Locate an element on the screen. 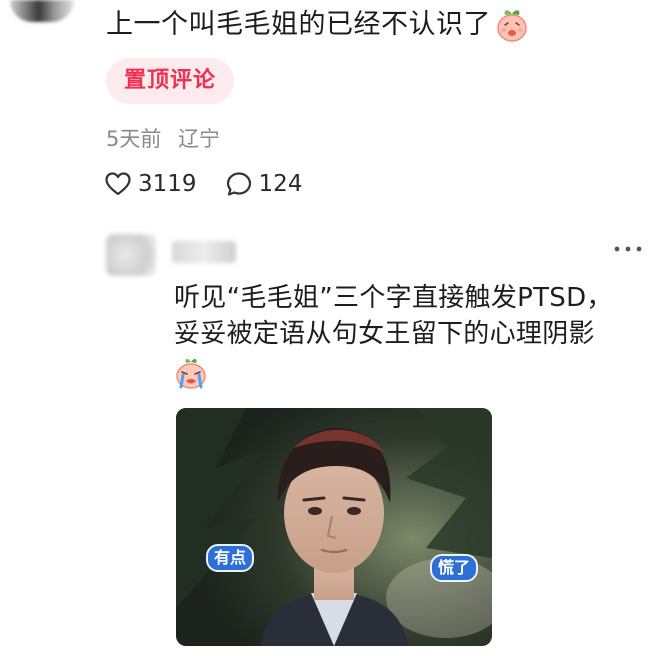 Image resolution: width=660 pixels, height=656 pixels. like-button: 3119 is located at coordinates (150, 184).